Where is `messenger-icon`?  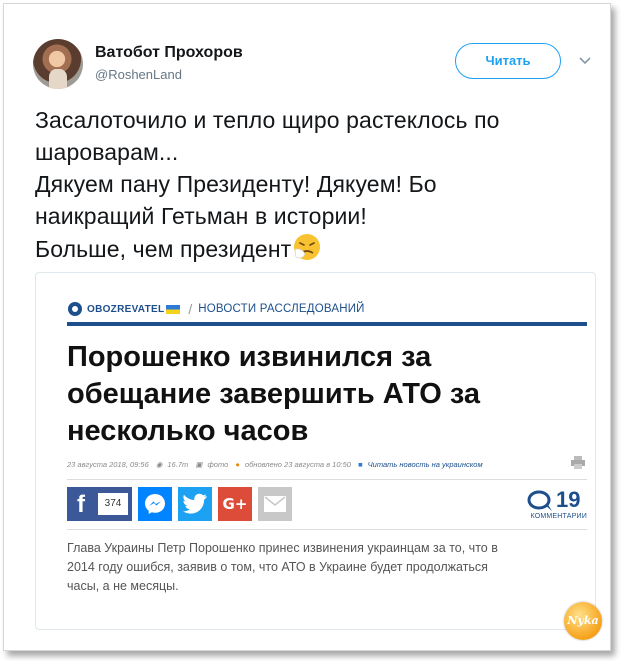 messenger-icon is located at coordinates (155, 504).